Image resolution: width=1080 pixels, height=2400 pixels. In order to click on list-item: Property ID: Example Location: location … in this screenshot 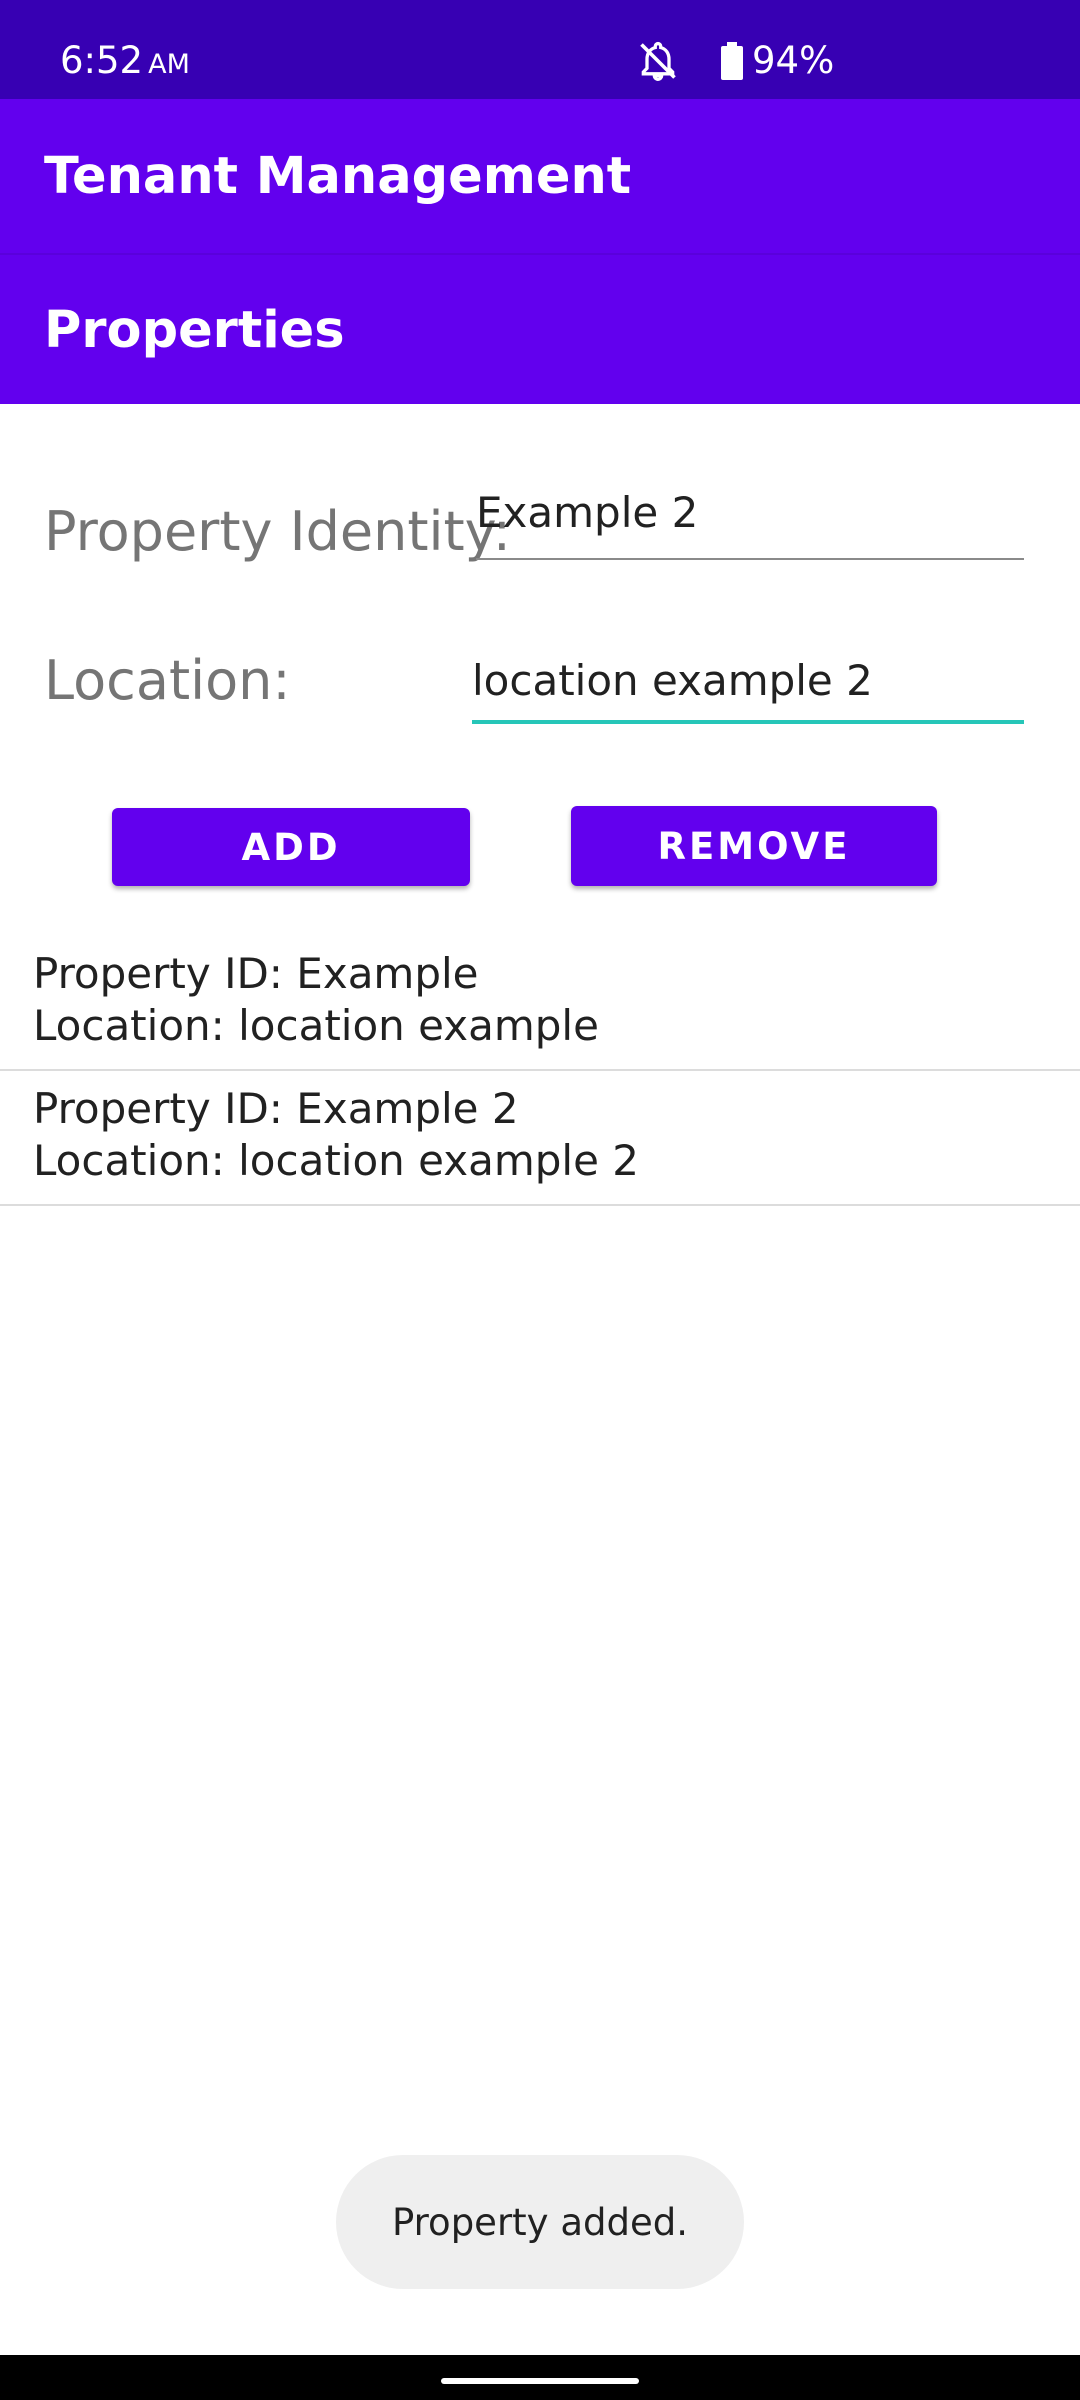, I will do `click(540, 1003)`.